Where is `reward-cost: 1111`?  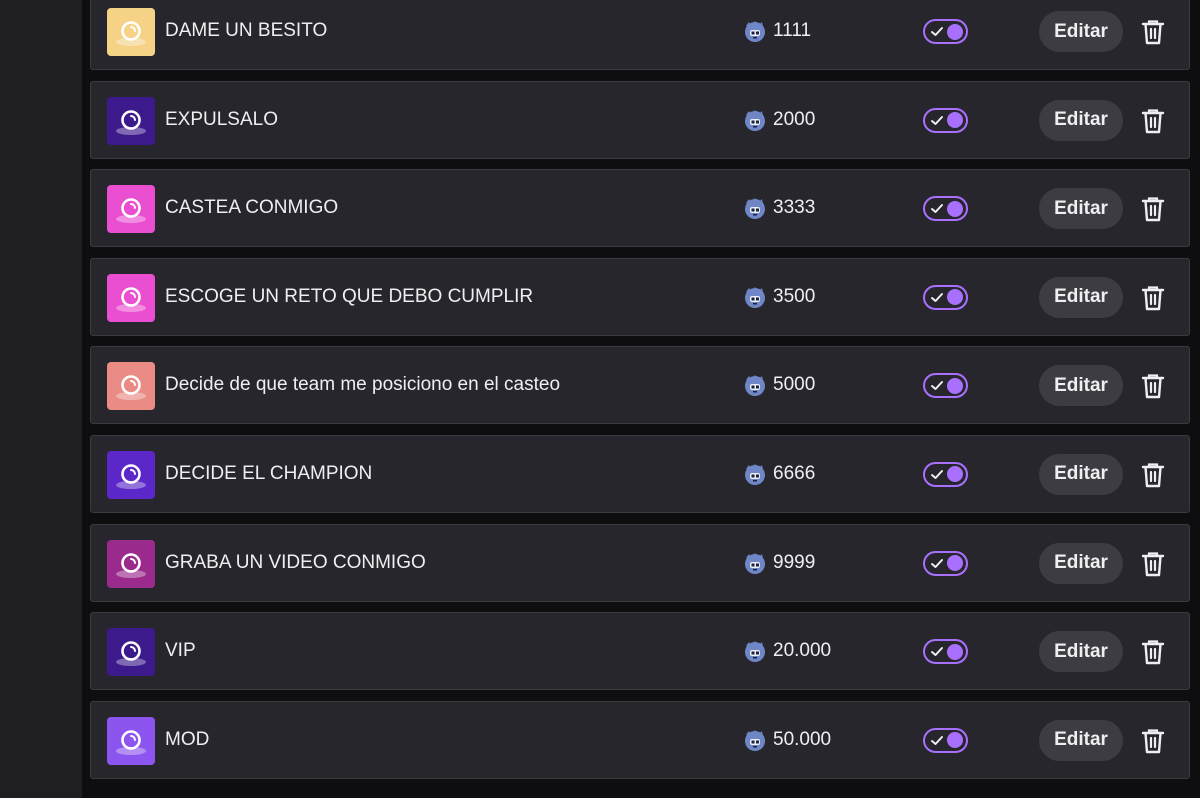 reward-cost: 1111 is located at coordinates (776, 34).